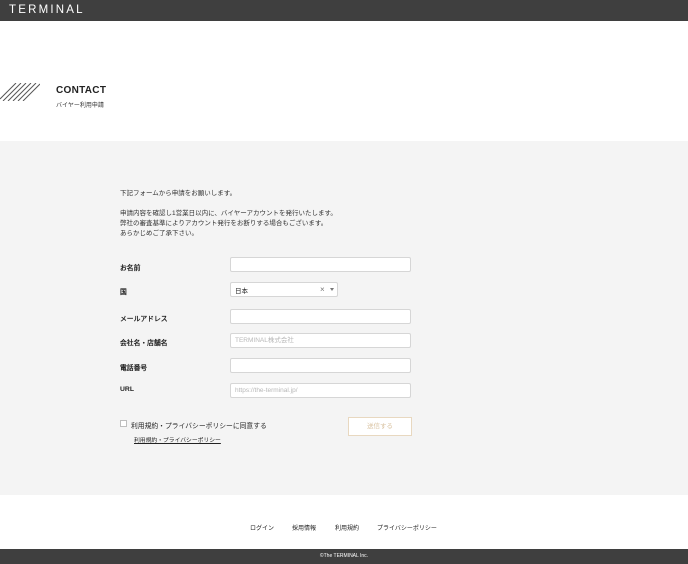  Describe the element at coordinates (320, 365) in the screenshot. I see `phone-input` at that location.